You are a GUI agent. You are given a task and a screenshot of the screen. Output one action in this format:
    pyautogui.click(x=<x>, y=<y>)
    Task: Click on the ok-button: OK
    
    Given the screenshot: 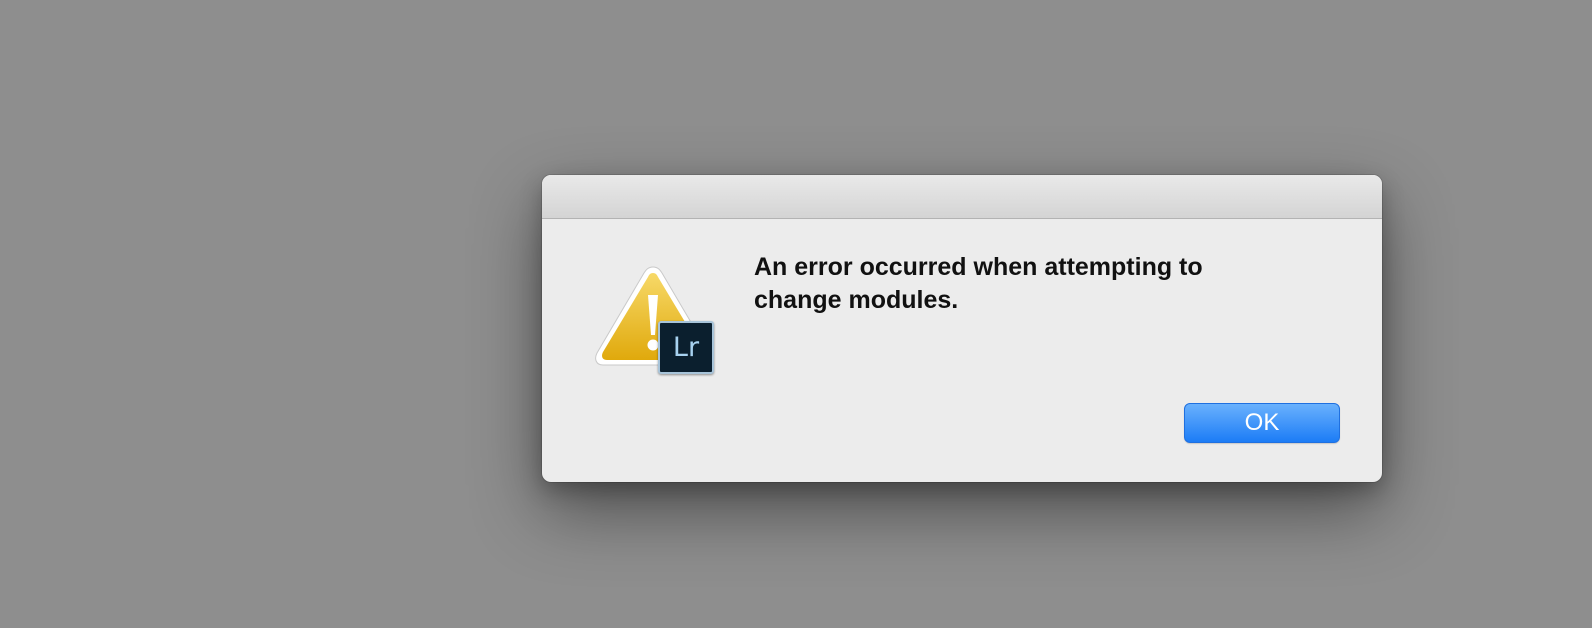 What is the action you would take?
    pyautogui.click(x=1262, y=423)
    